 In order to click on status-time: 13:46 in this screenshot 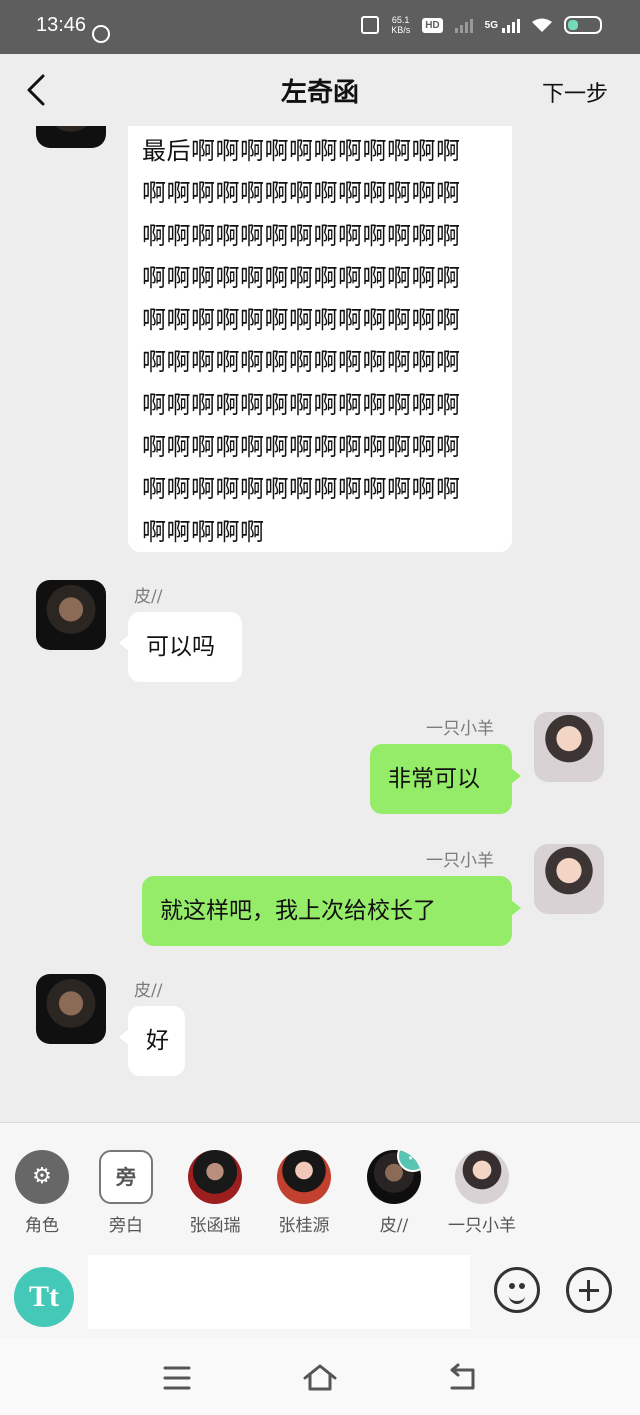, I will do `click(61, 25)`.